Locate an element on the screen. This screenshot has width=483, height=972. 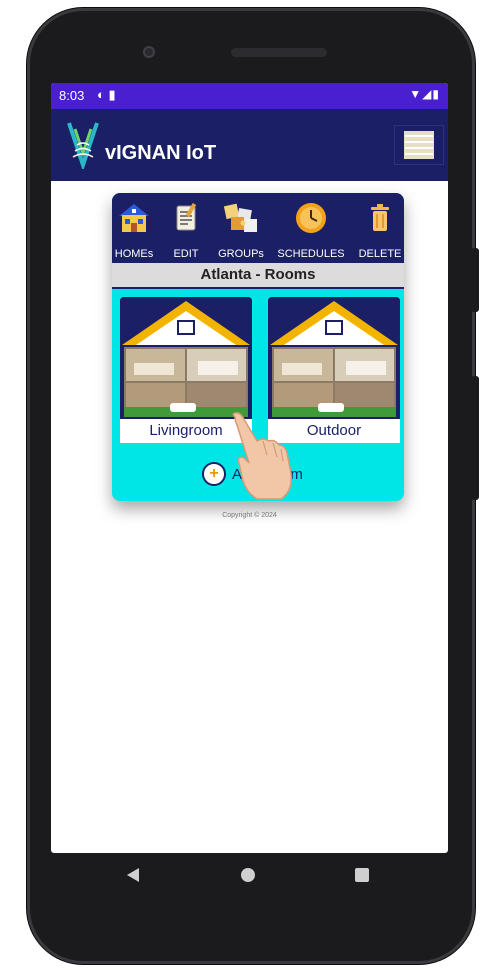
toolbar-label: EDIT is located at coordinates (186, 254).